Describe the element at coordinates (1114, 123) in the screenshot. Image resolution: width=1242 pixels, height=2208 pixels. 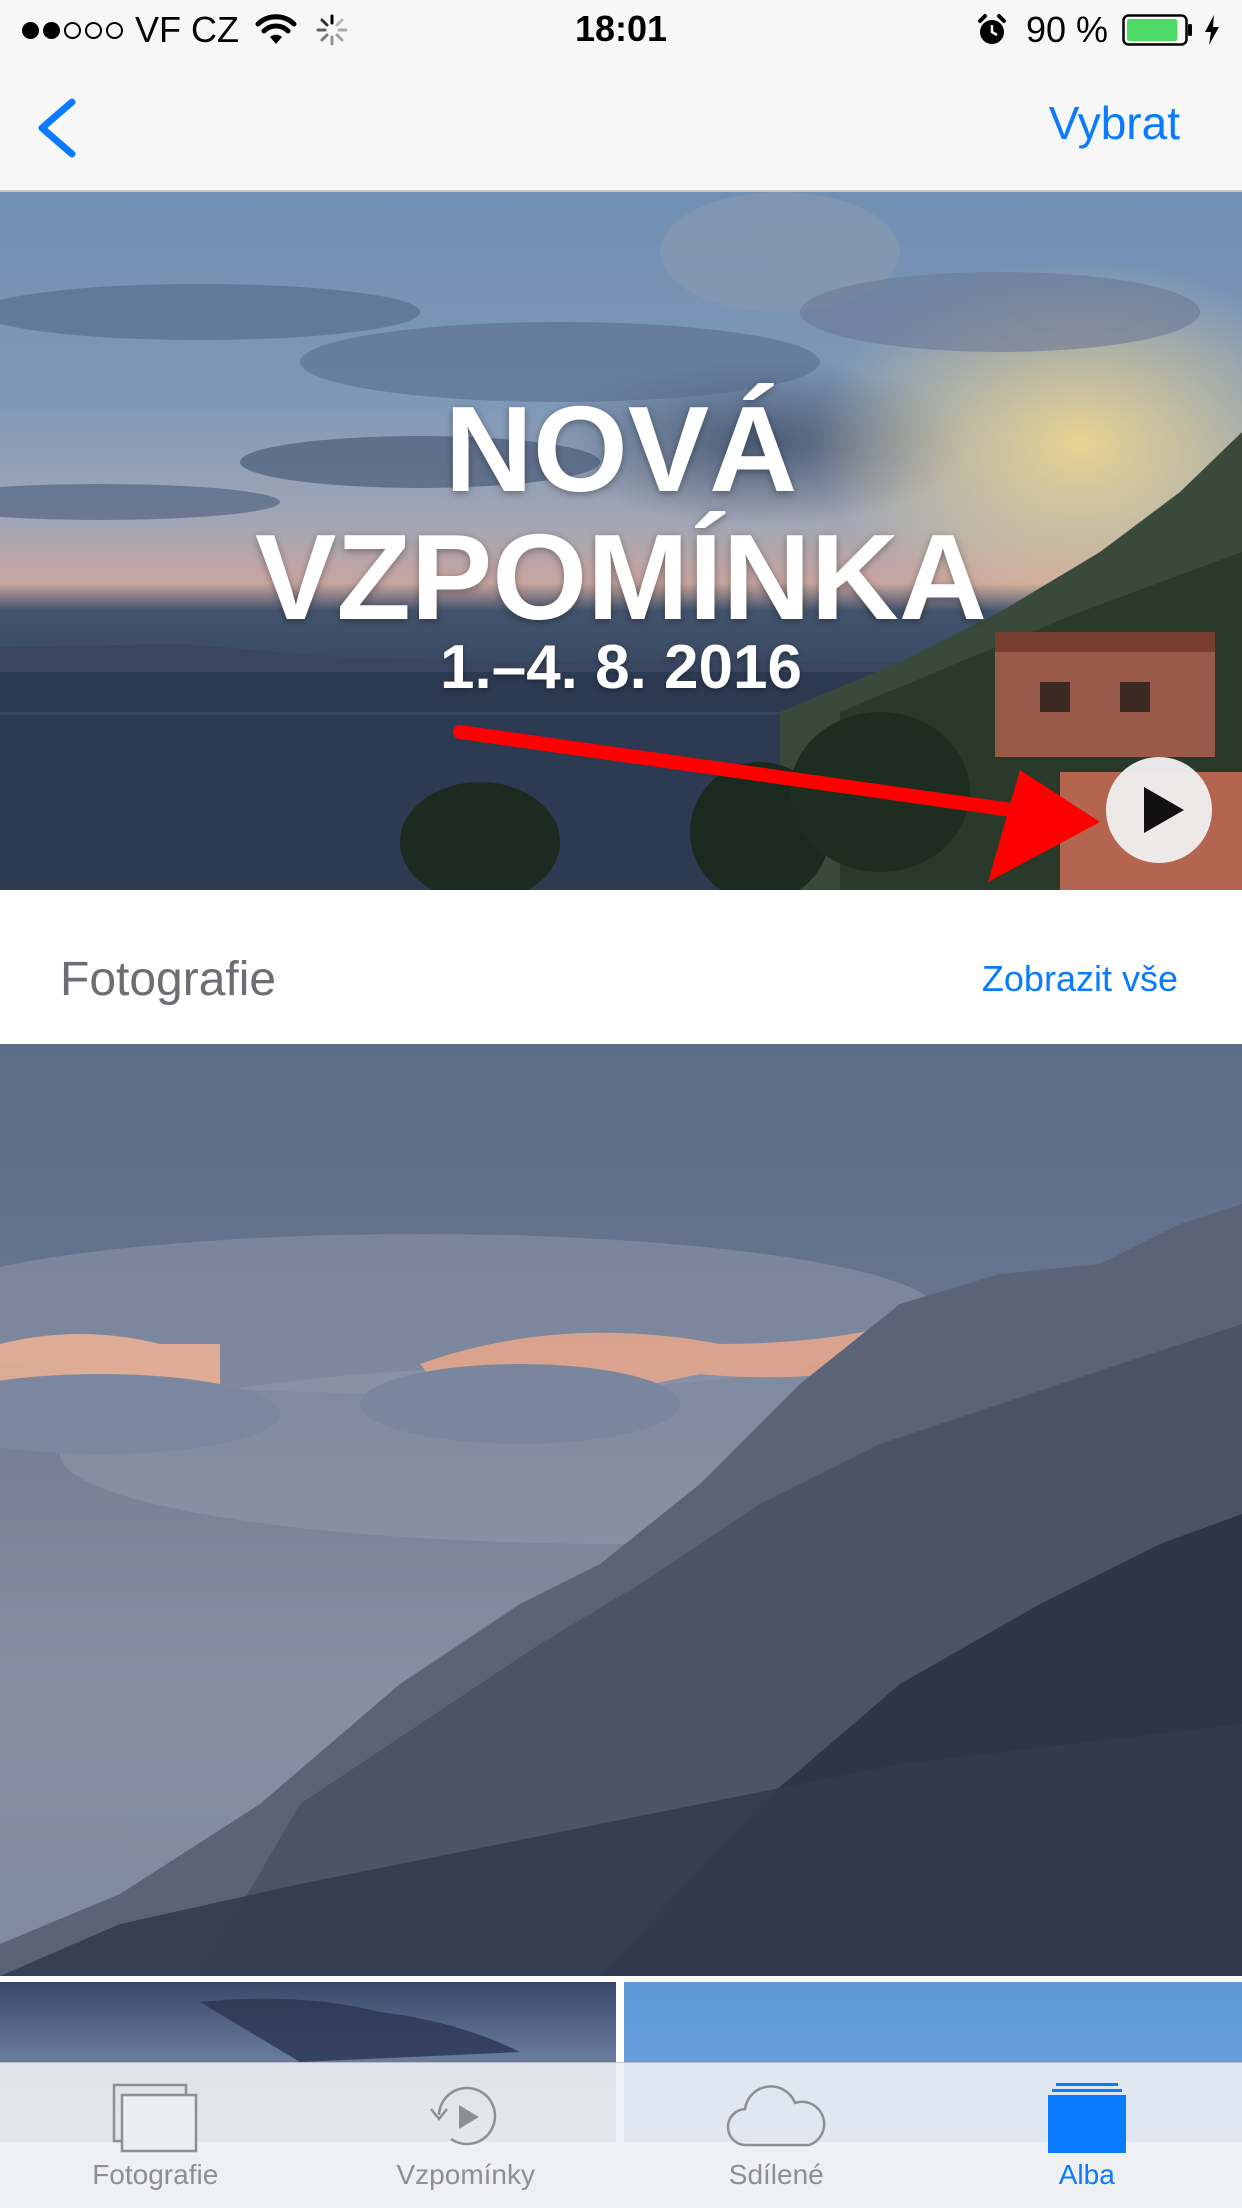
I see `select-button: Vybrat` at that location.